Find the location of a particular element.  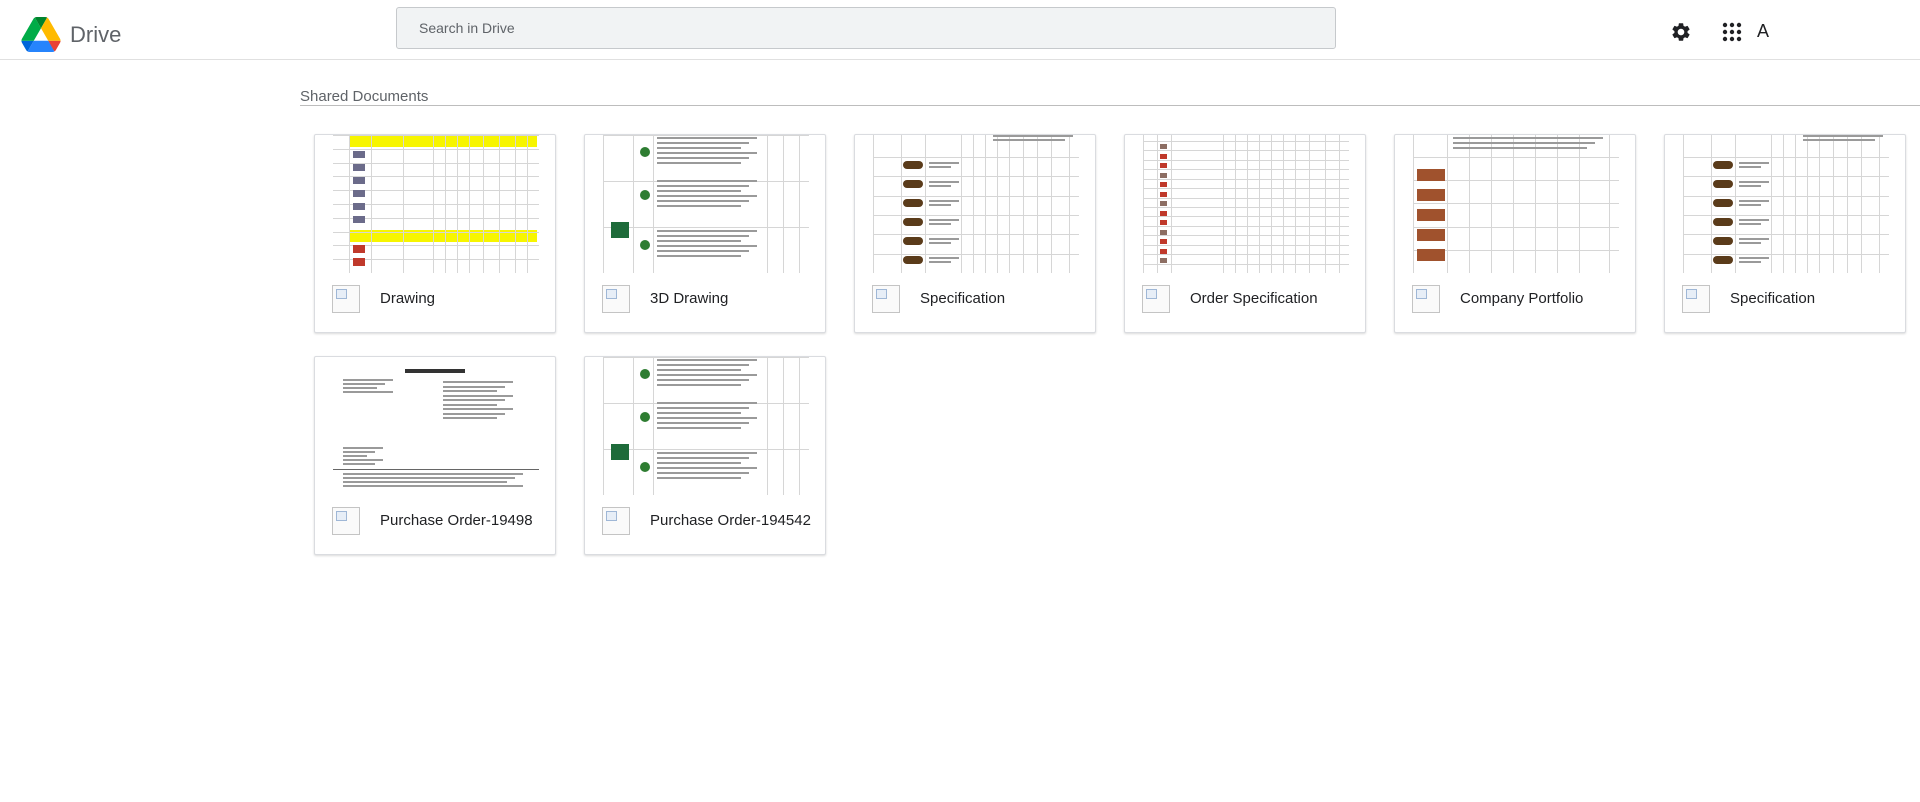

apps-button is located at coordinates (1732, 32).